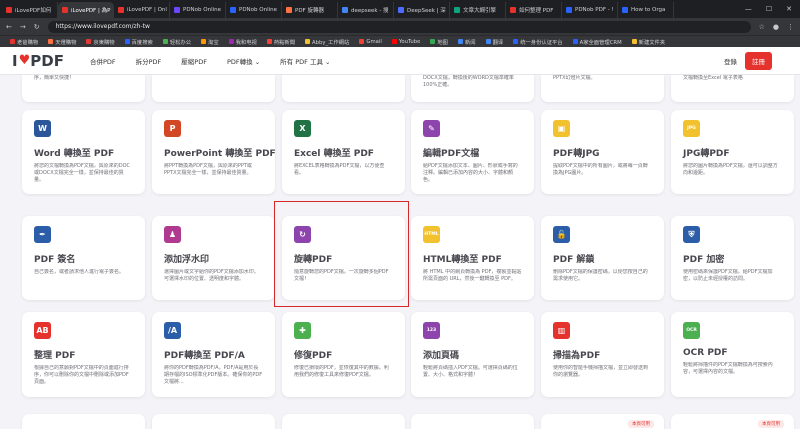  Describe the element at coordinates (426, 11) in the screenshot. I see `tab-label: DeepSeek | 深` at that location.